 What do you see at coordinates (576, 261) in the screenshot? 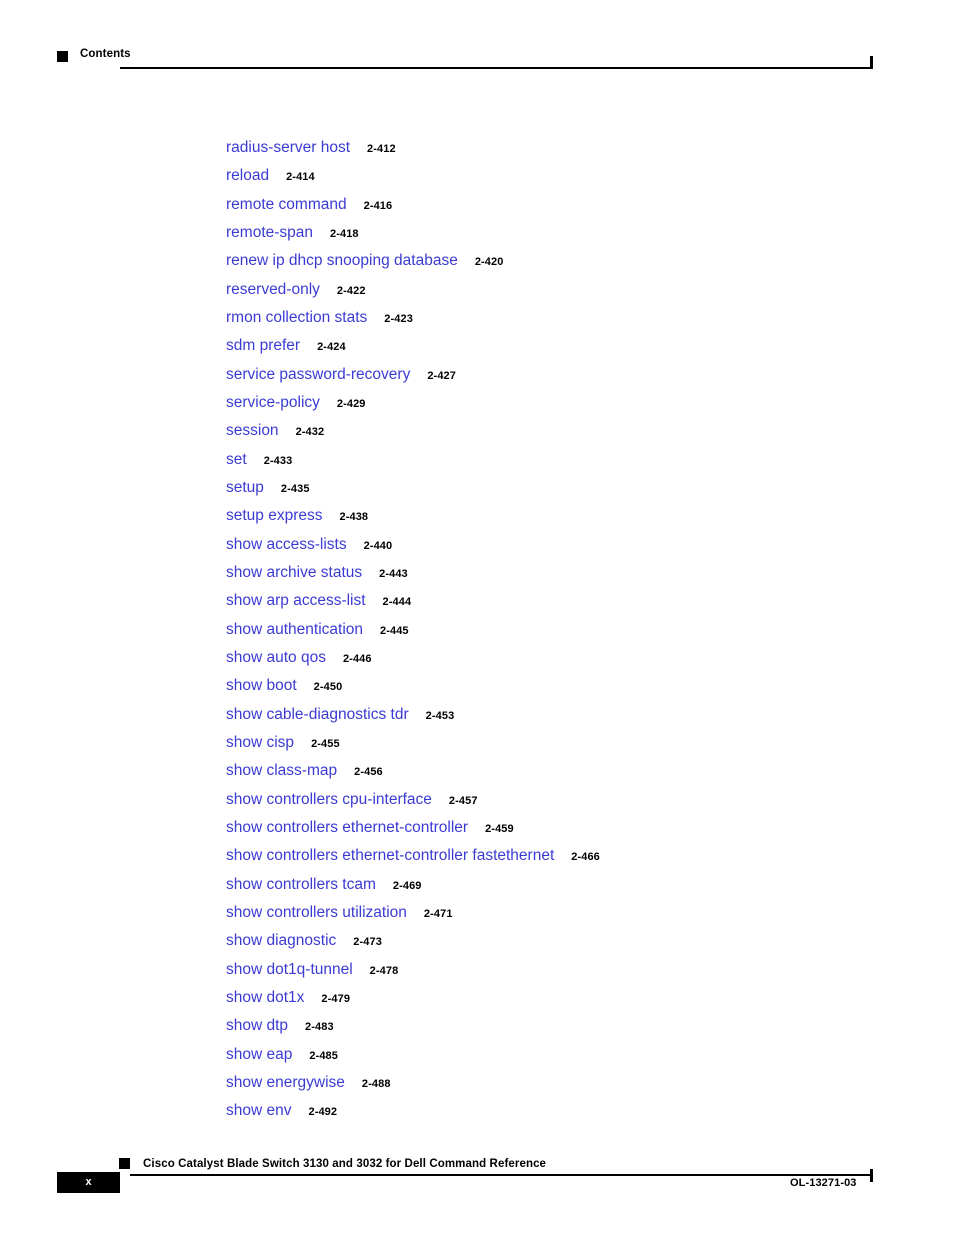
I see `toc-entry: renew ip dhcp snooping database 2-420` at bounding box center [576, 261].